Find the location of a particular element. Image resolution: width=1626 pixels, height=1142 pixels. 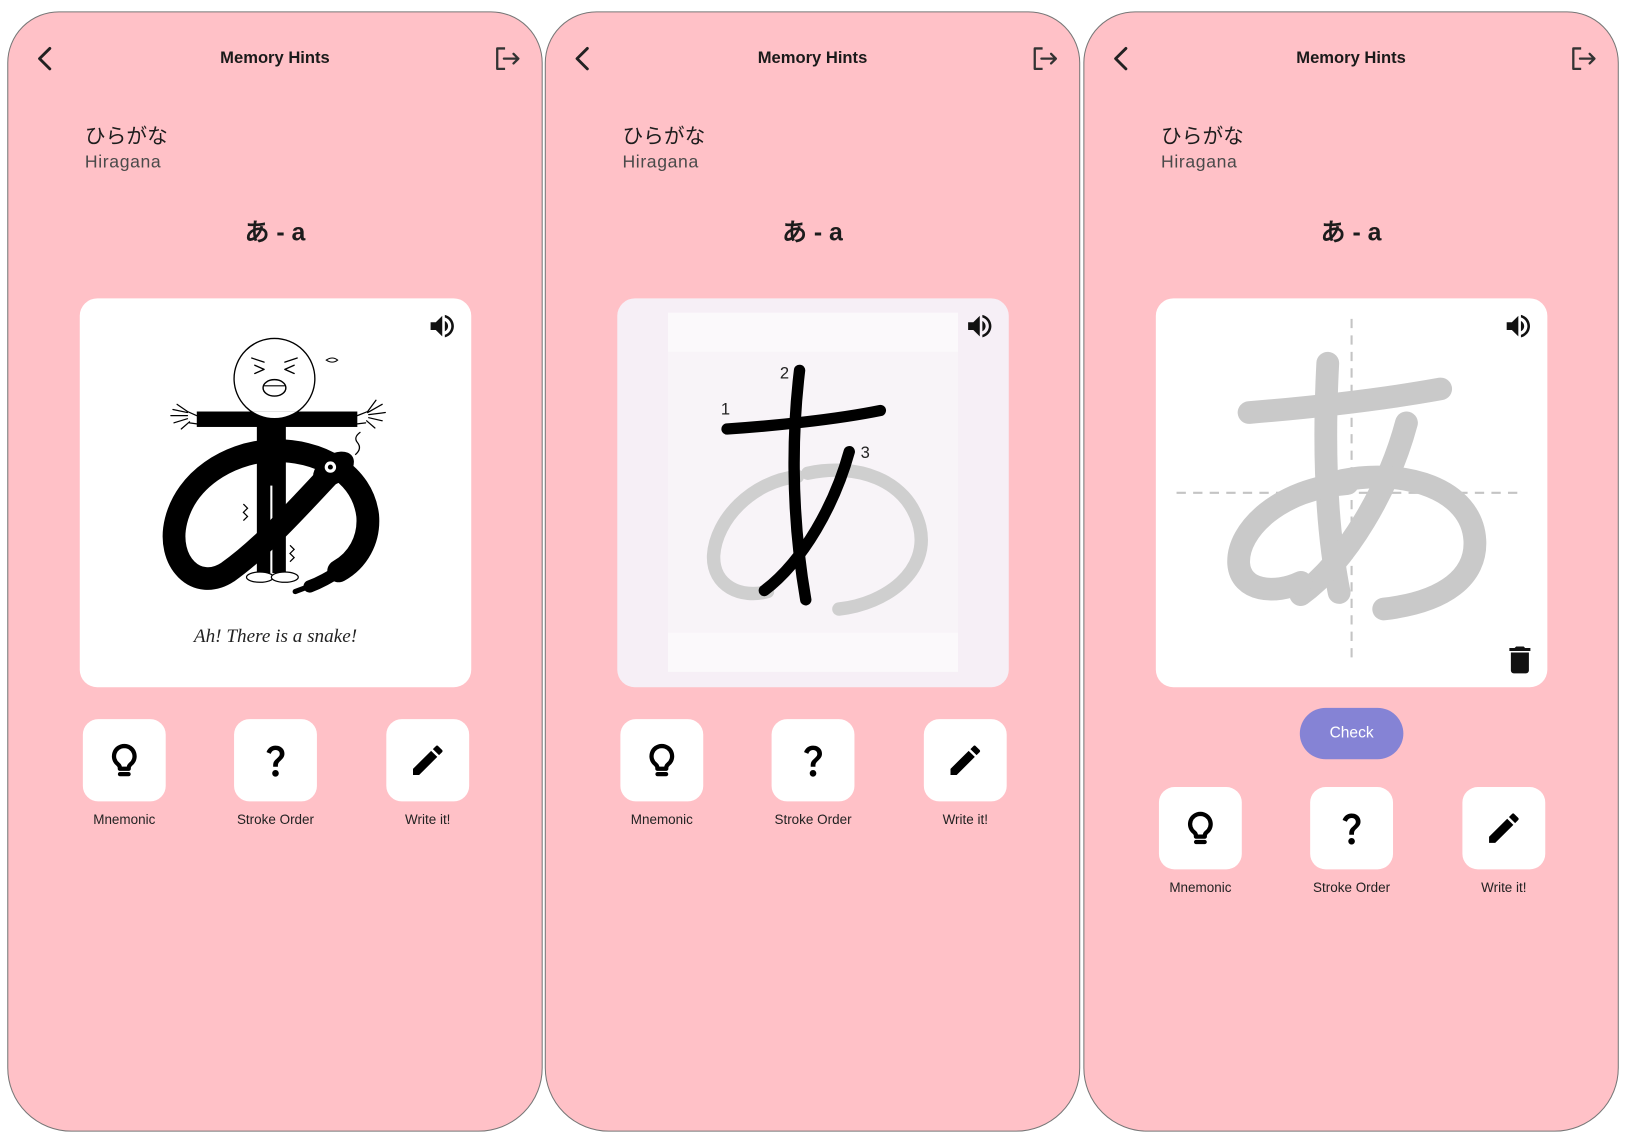

stroke-order-frame is located at coordinates (813, 492).